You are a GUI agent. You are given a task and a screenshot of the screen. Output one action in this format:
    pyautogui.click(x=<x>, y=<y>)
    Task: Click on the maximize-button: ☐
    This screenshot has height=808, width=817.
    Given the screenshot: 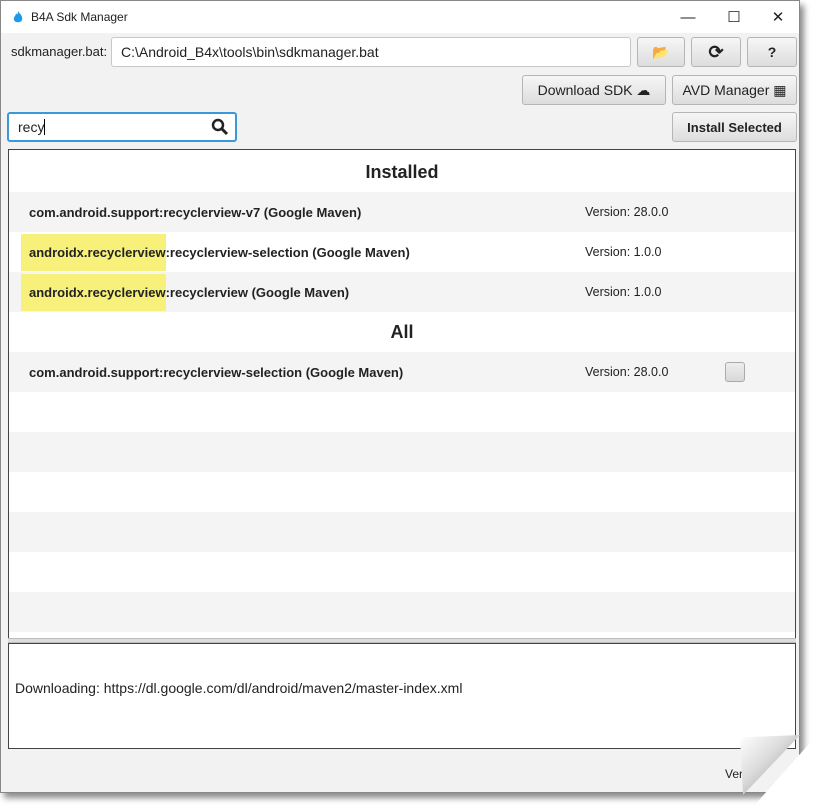 What is the action you would take?
    pyautogui.click(x=734, y=17)
    